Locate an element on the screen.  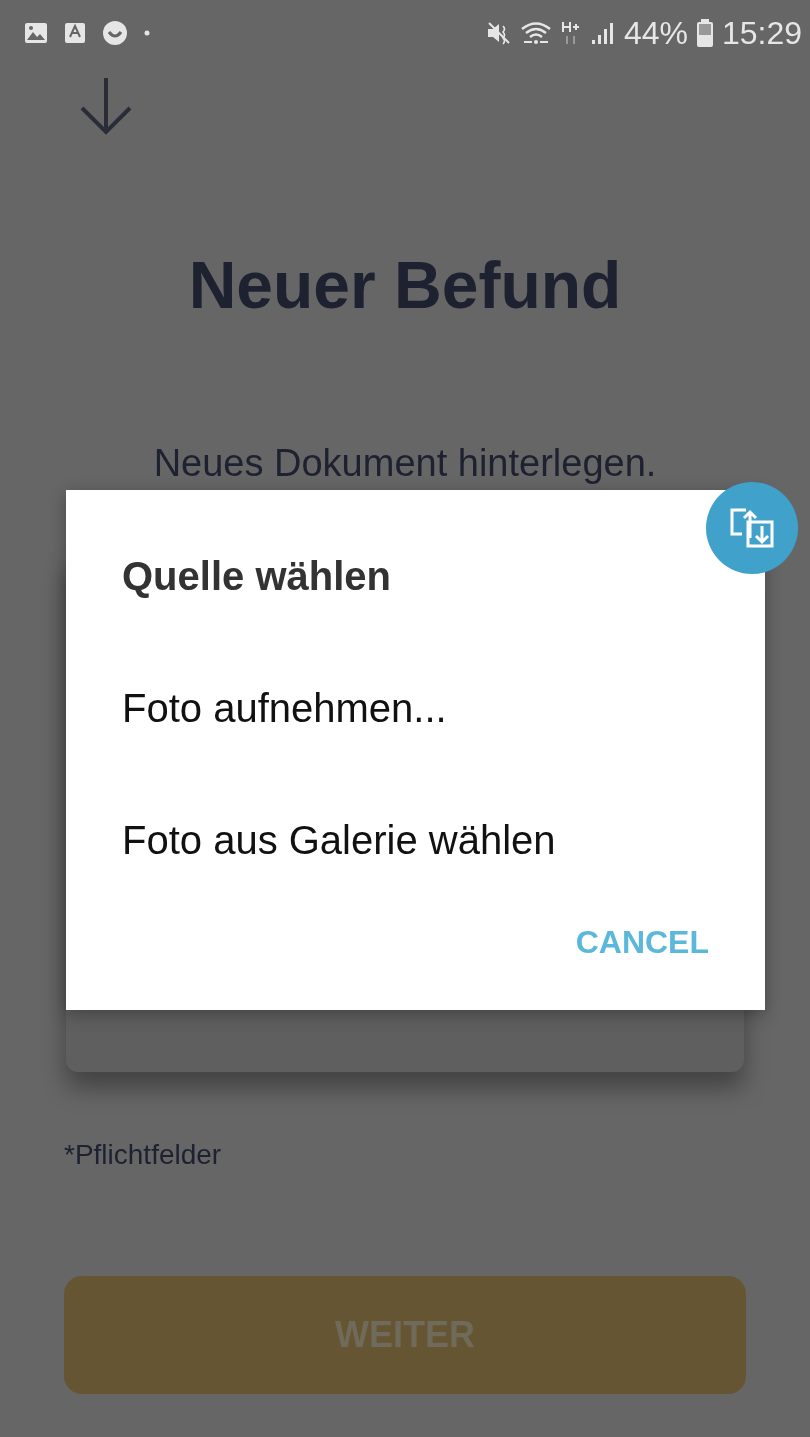
status-time: 15:29 is located at coordinates (761, 33).